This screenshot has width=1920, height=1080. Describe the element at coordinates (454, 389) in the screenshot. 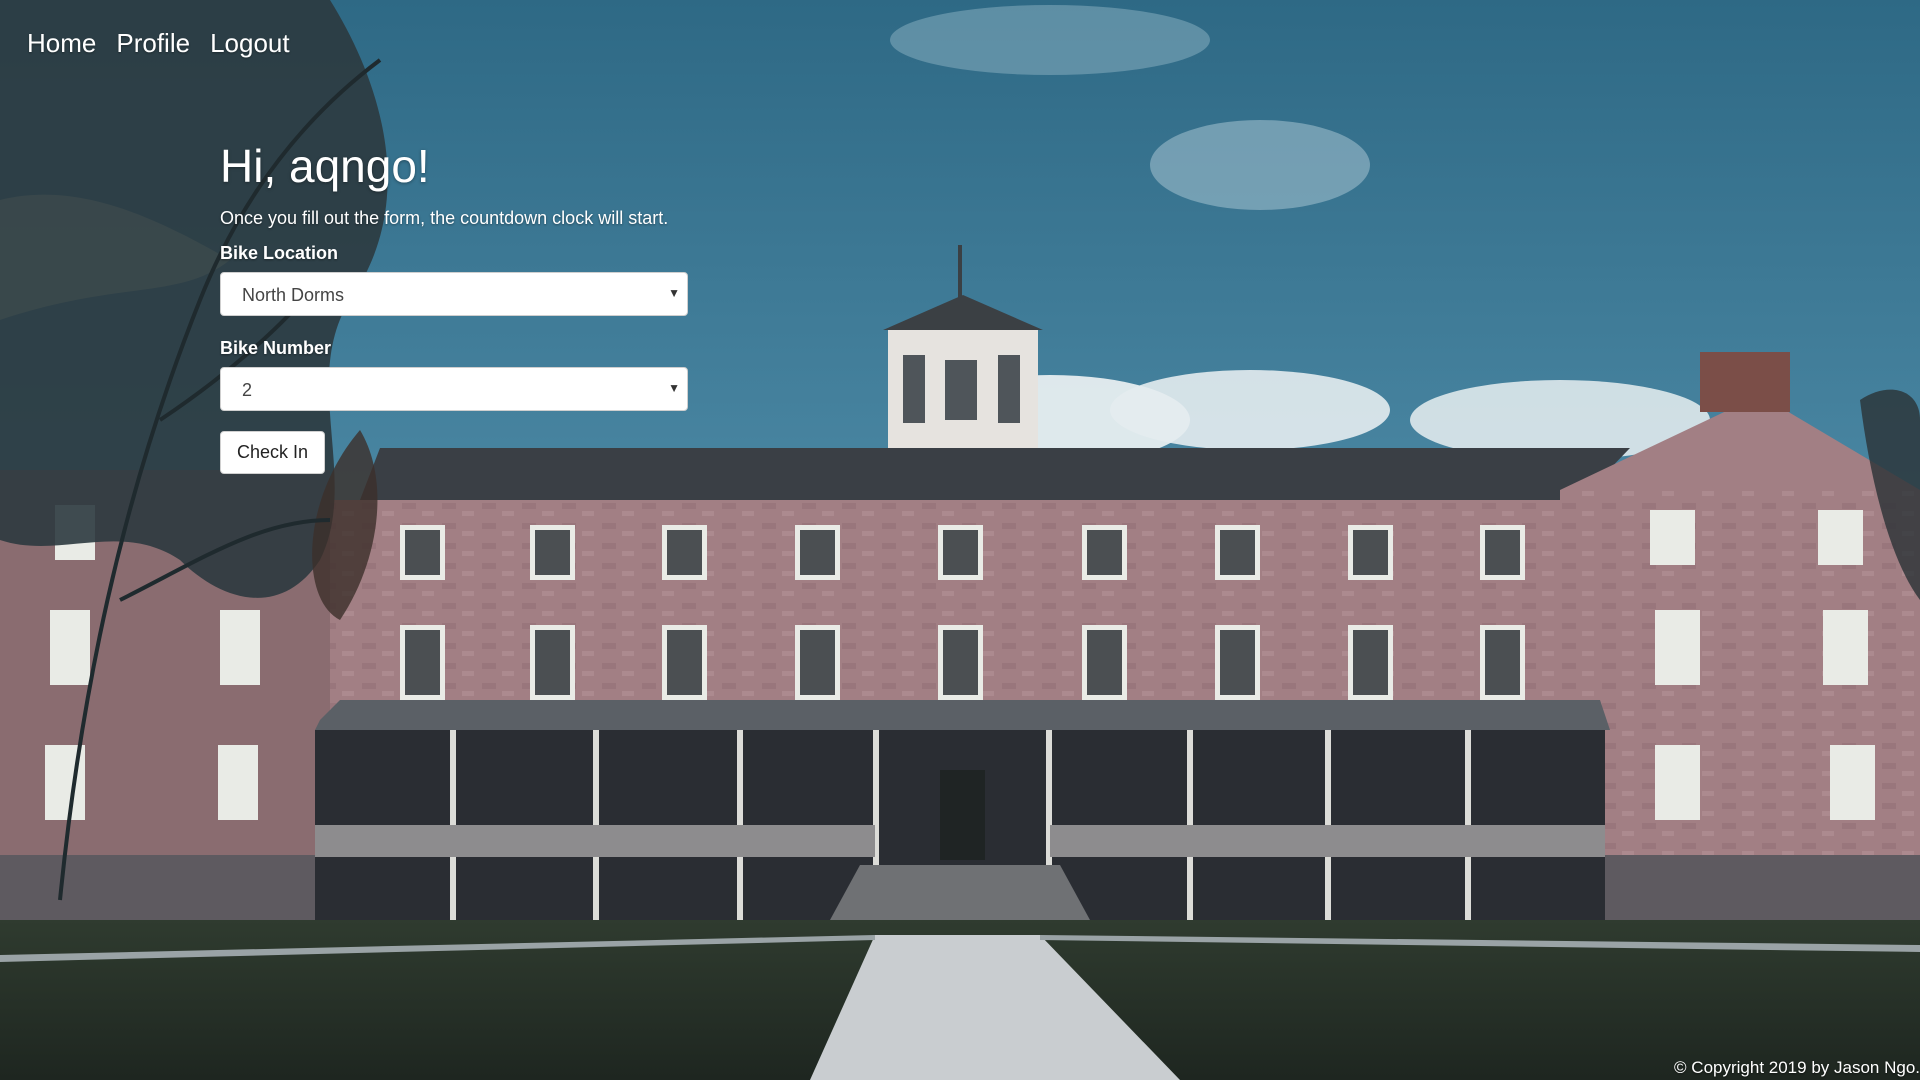

I see `bike-number-select: 2 ▼` at that location.